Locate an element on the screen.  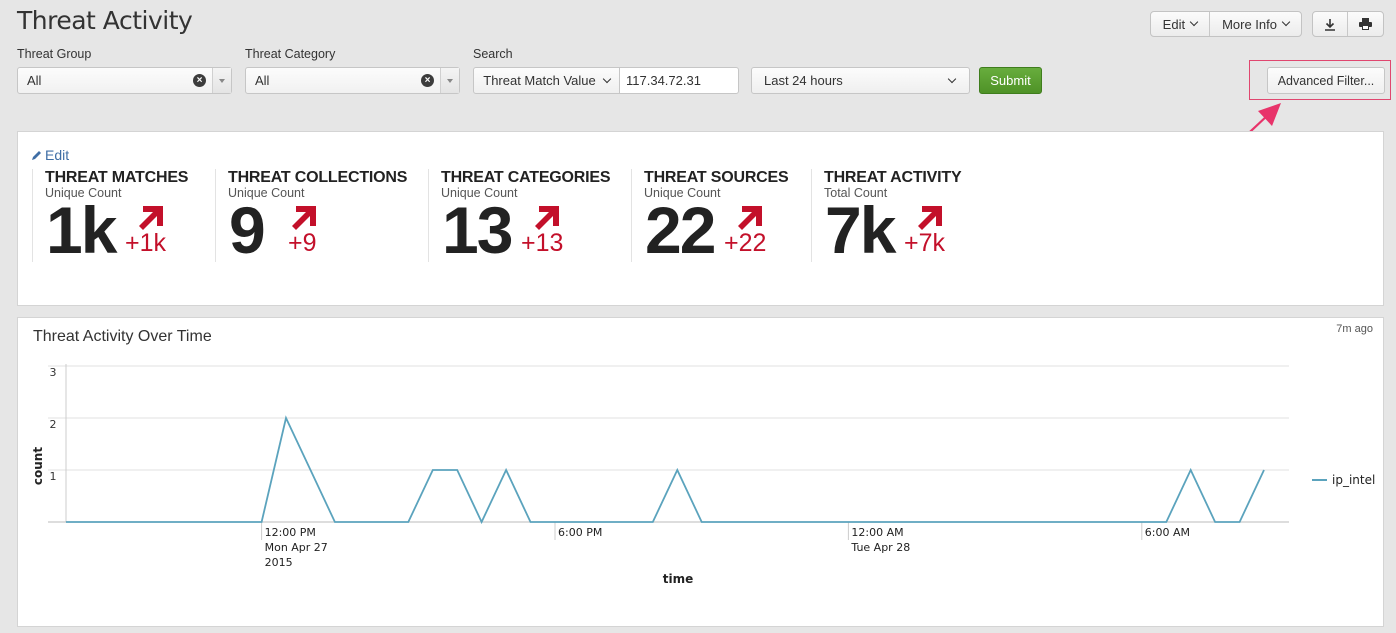
threat-group-label: Threat Group is located at coordinates (54, 54).